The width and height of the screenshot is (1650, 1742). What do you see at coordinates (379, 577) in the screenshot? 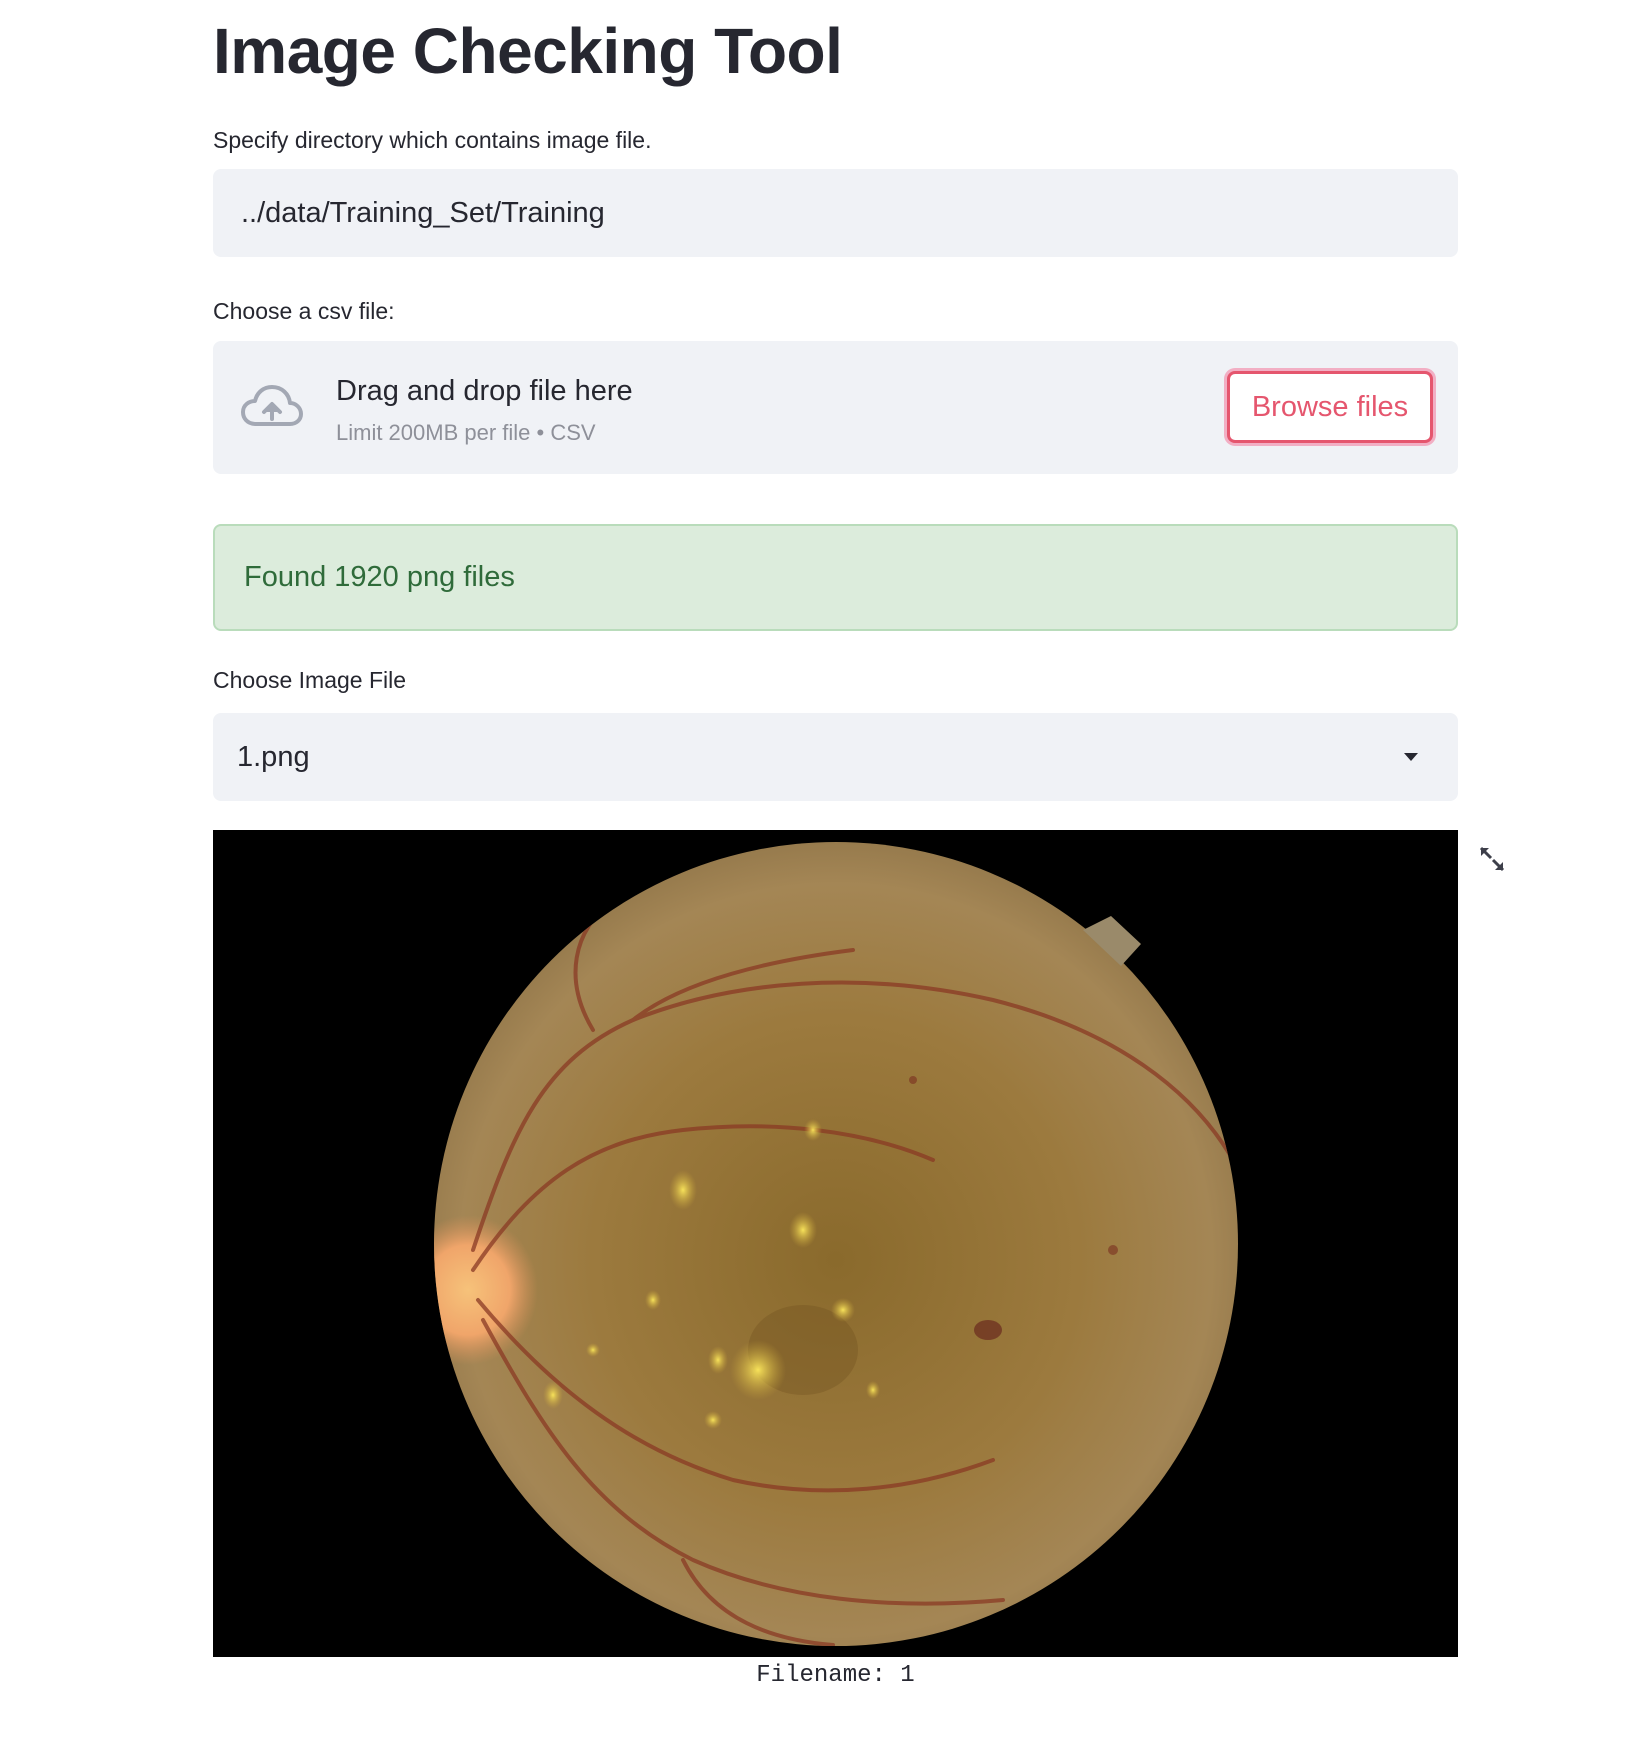
I see `status-message: Found 1920 png files` at bounding box center [379, 577].